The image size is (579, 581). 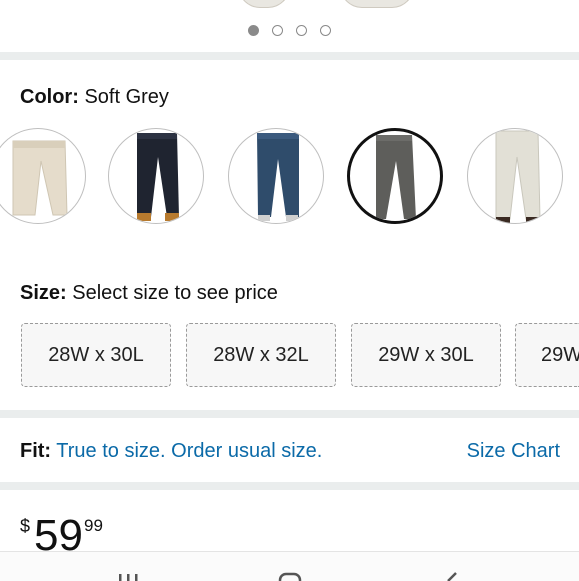 I want to click on size-option-label: 29W x 32L, so click(x=560, y=354).